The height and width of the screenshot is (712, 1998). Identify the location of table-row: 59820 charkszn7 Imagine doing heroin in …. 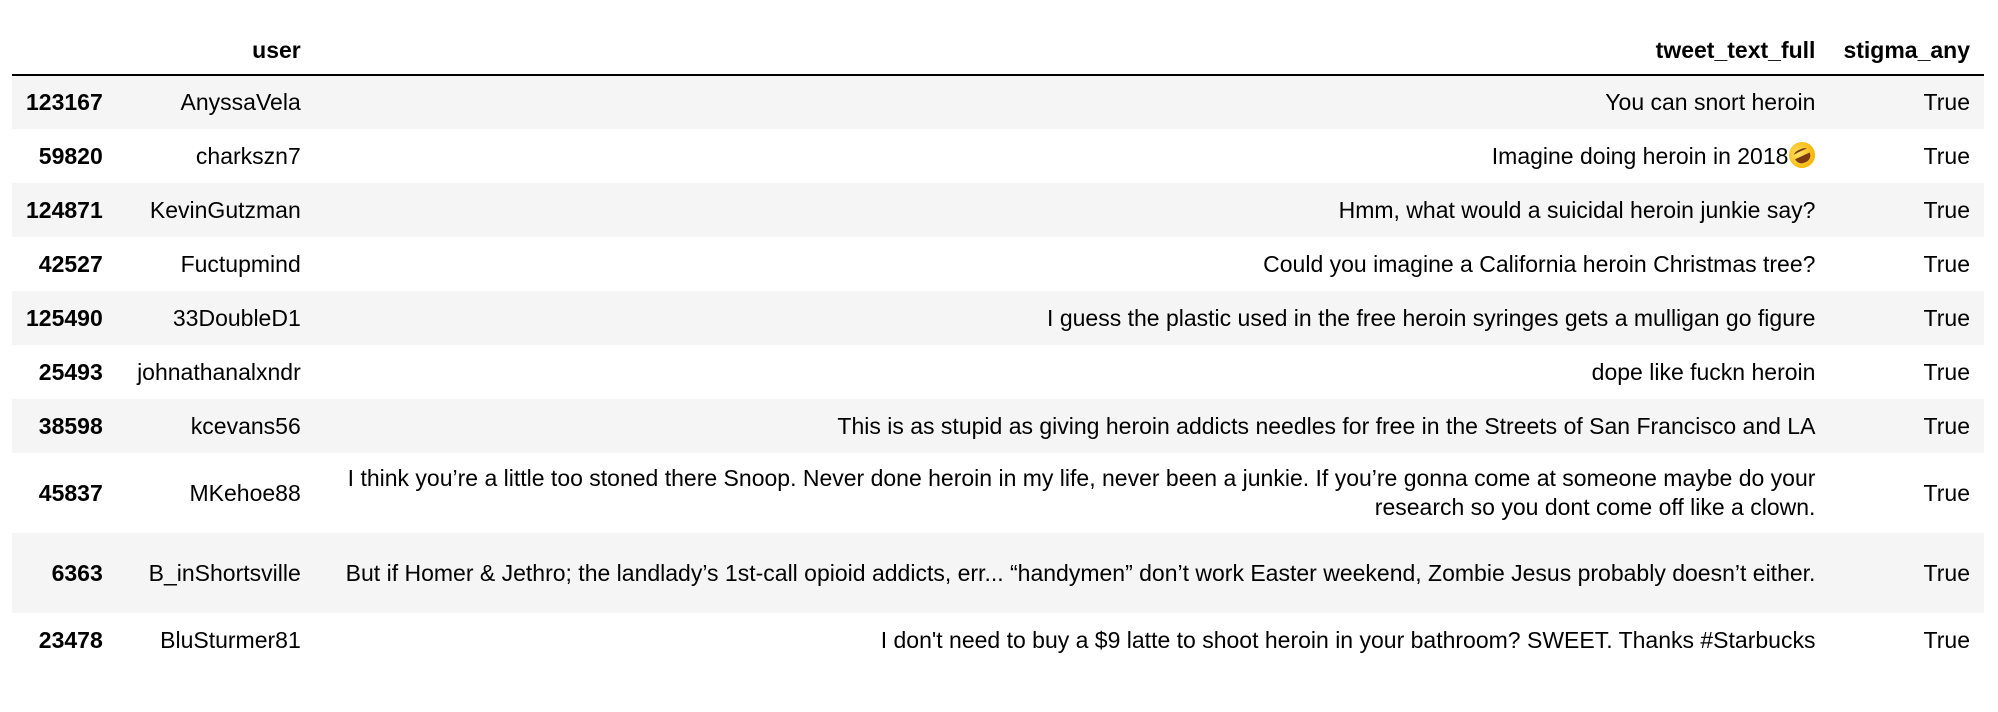
(998, 156).